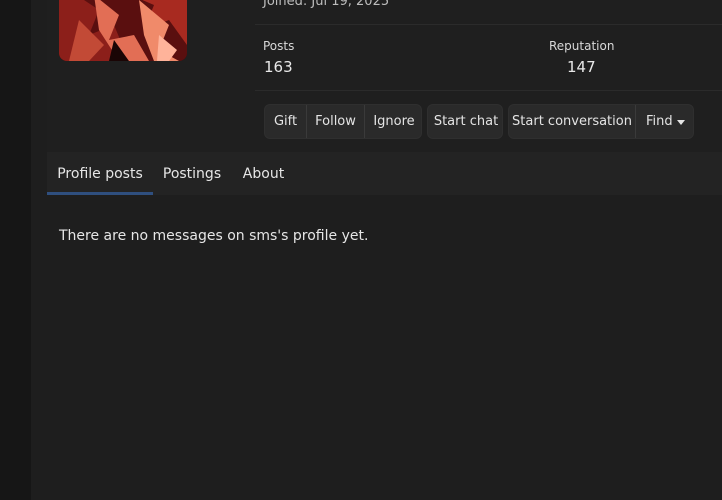 The width and height of the screenshot is (722, 500). I want to click on posts-label: Posts, so click(279, 46).